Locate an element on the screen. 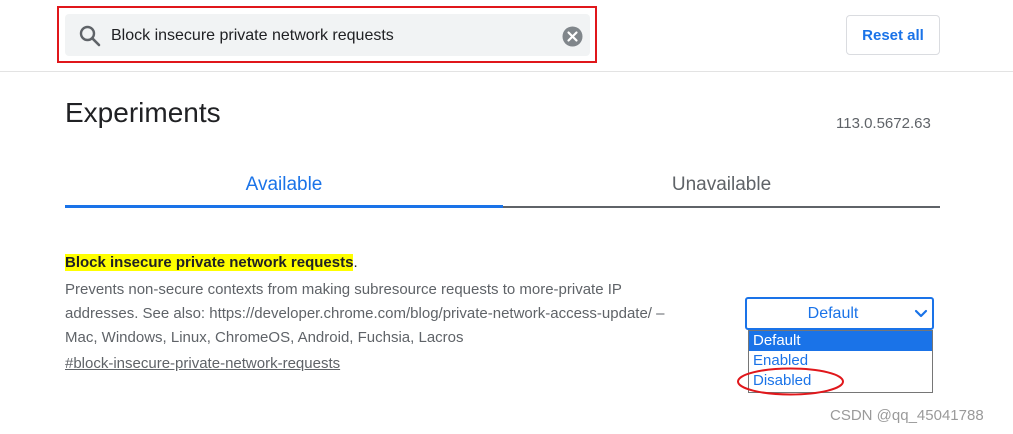  clear-icon is located at coordinates (572, 36).